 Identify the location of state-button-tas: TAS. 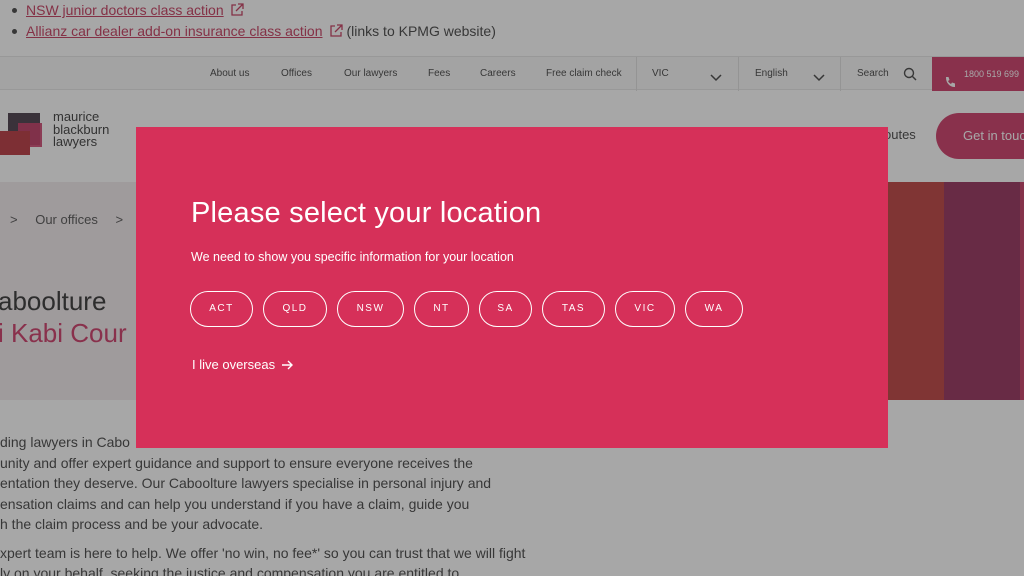
(573, 309).